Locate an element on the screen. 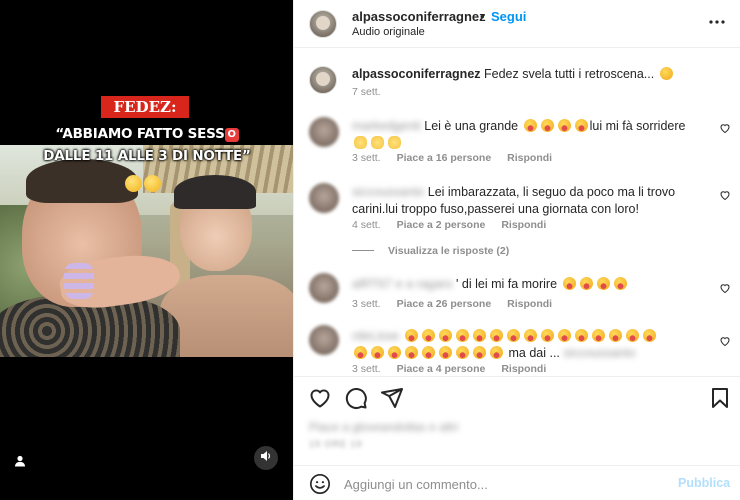 The width and height of the screenshot is (740, 500). video-emojis is located at coordinates (144, 185).